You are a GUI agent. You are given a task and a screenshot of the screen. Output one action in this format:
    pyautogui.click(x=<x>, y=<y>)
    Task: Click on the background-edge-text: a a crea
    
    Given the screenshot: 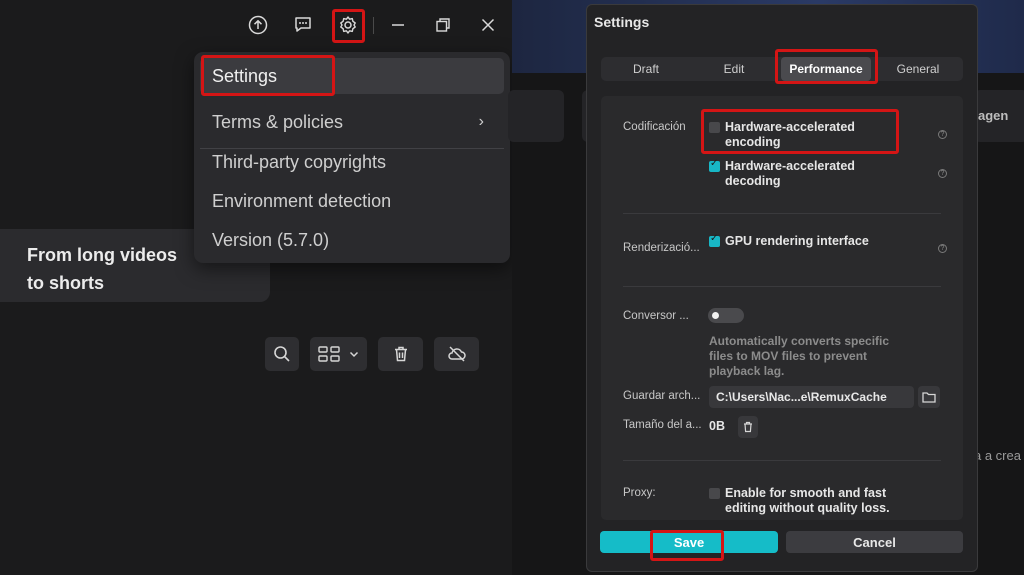 What is the action you would take?
    pyautogui.click(x=997, y=455)
    